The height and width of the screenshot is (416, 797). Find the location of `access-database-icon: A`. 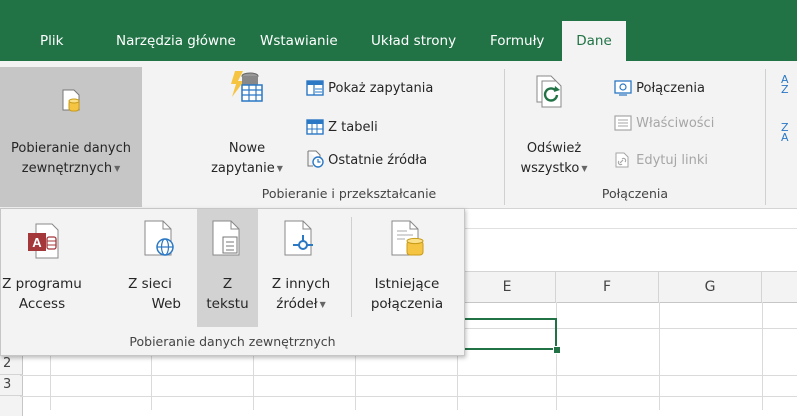

access-database-icon: A is located at coordinates (43, 241).